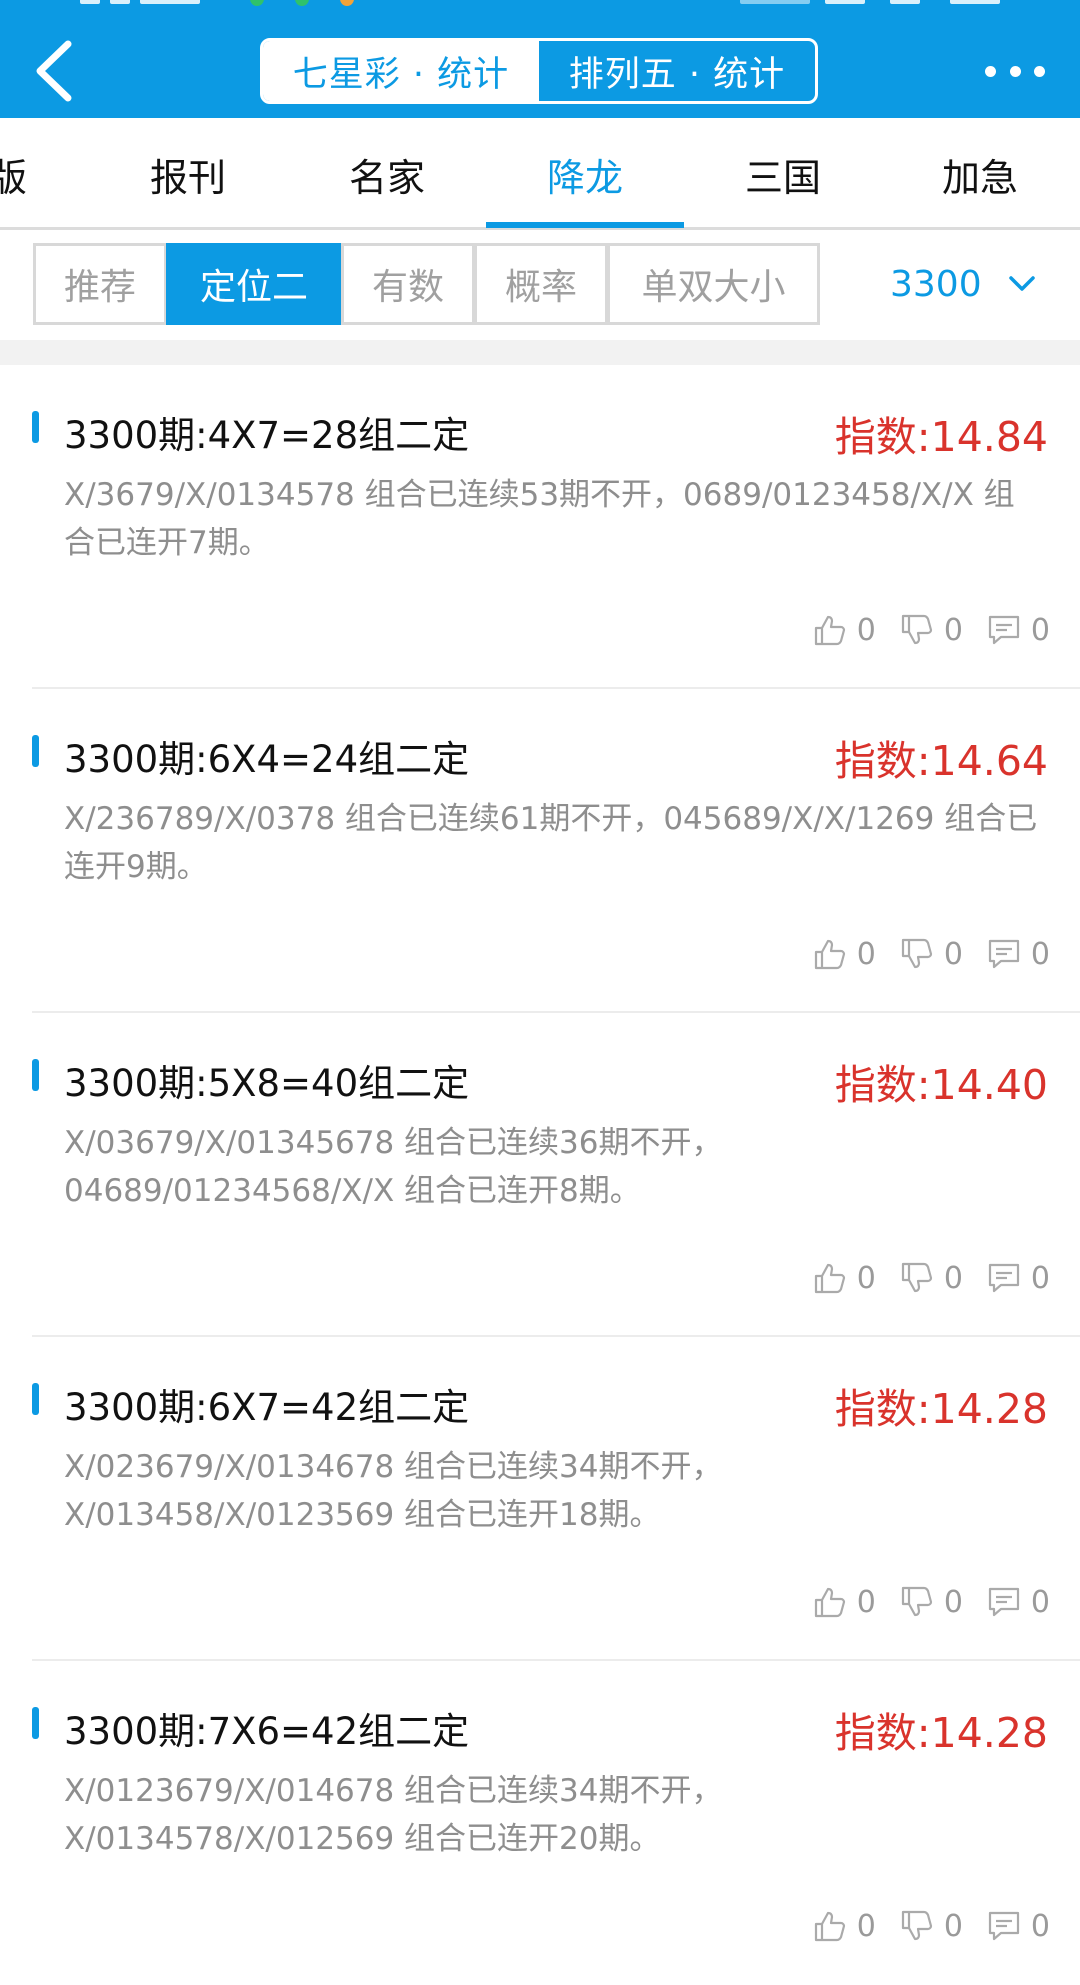  Describe the element at coordinates (54, 71) in the screenshot. I see `chevron-left-icon` at that location.